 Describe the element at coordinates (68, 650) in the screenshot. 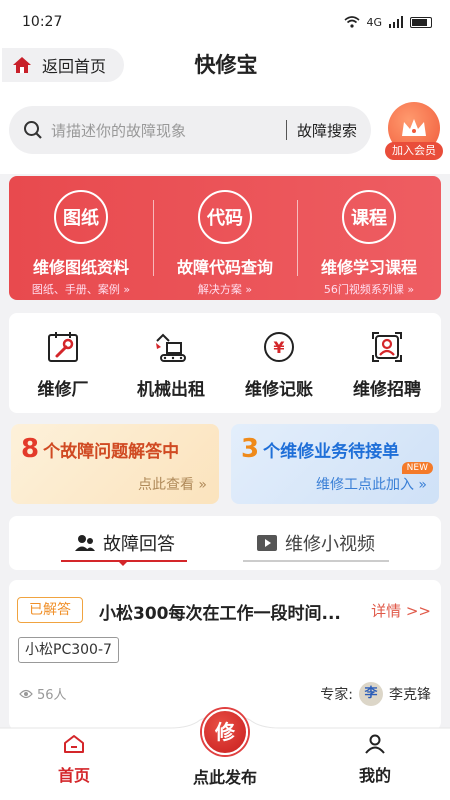

I see `machine-model-tag: 小松PC300-7` at that location.